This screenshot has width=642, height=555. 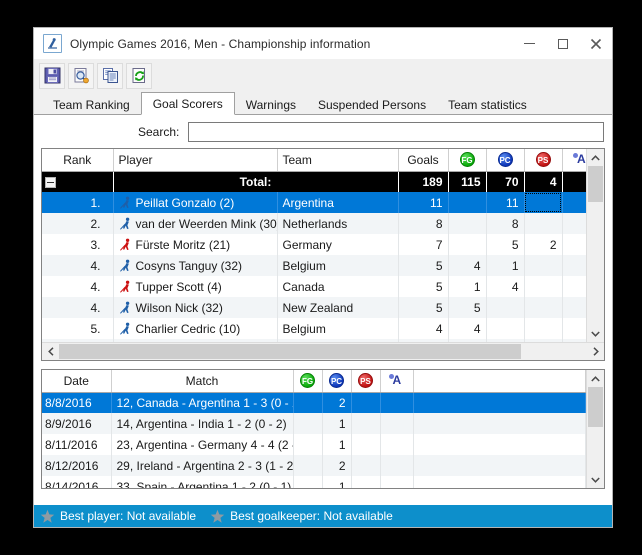 What do you see at coordinates (110, 75) in the screenshot?
I see `copy-button` at bounding box center [110, 75].